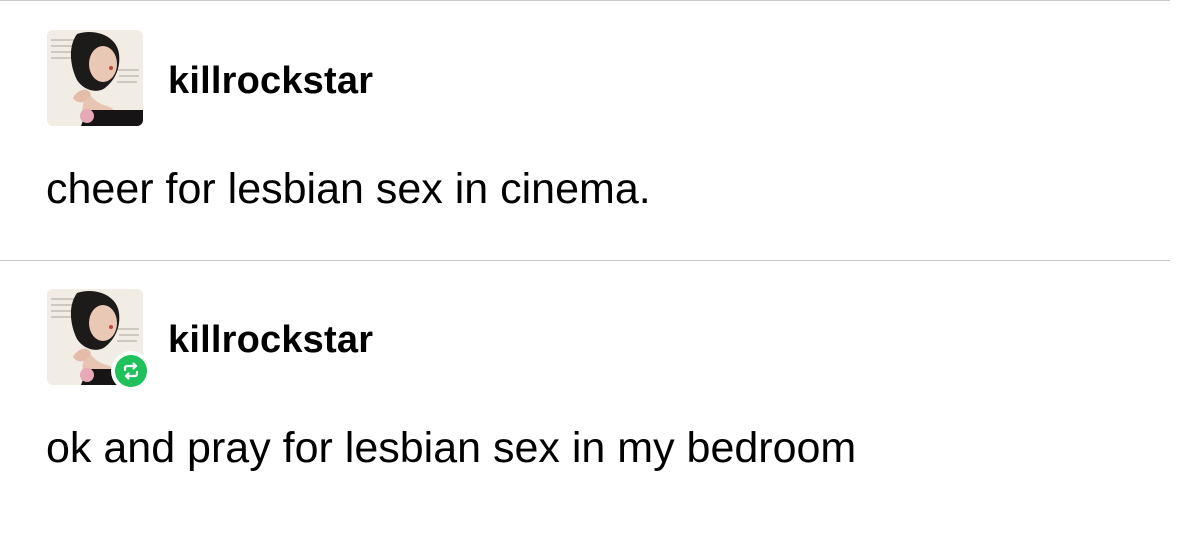 Image resolution: width=1200 pixels, height=537 pixels. I want to click on reblog-icon, so click(131, 371).